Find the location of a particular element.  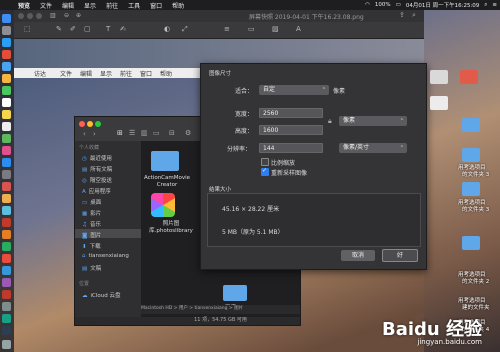

menu-help: 帮助 is located at coordinates (178, 5).